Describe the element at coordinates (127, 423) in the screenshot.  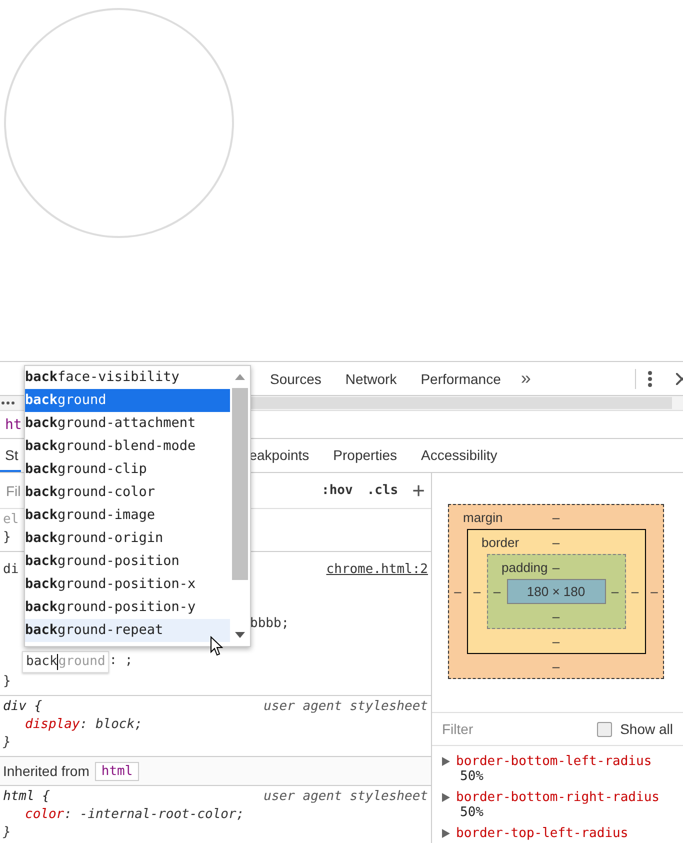
I see `suggestion-item: background-attachment` at that location.